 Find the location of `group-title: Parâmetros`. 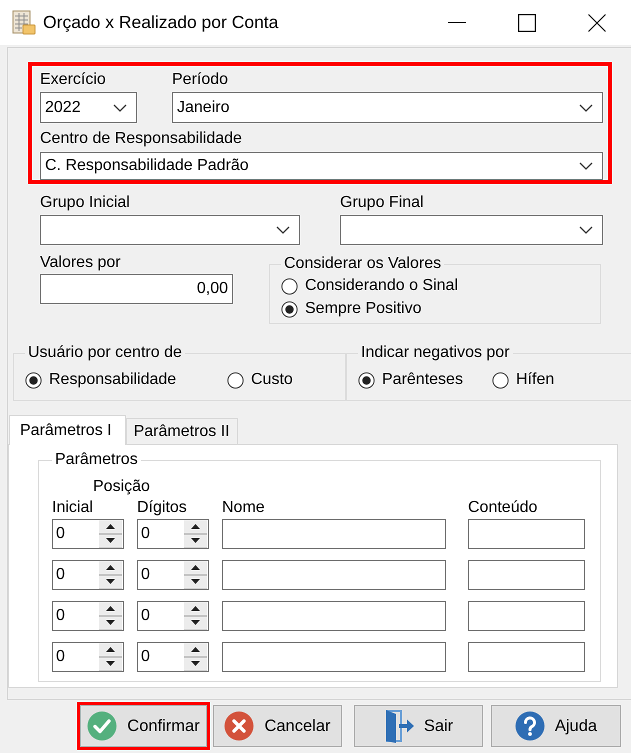

group-title: Parâmetros is located at coordinates (96, 460).